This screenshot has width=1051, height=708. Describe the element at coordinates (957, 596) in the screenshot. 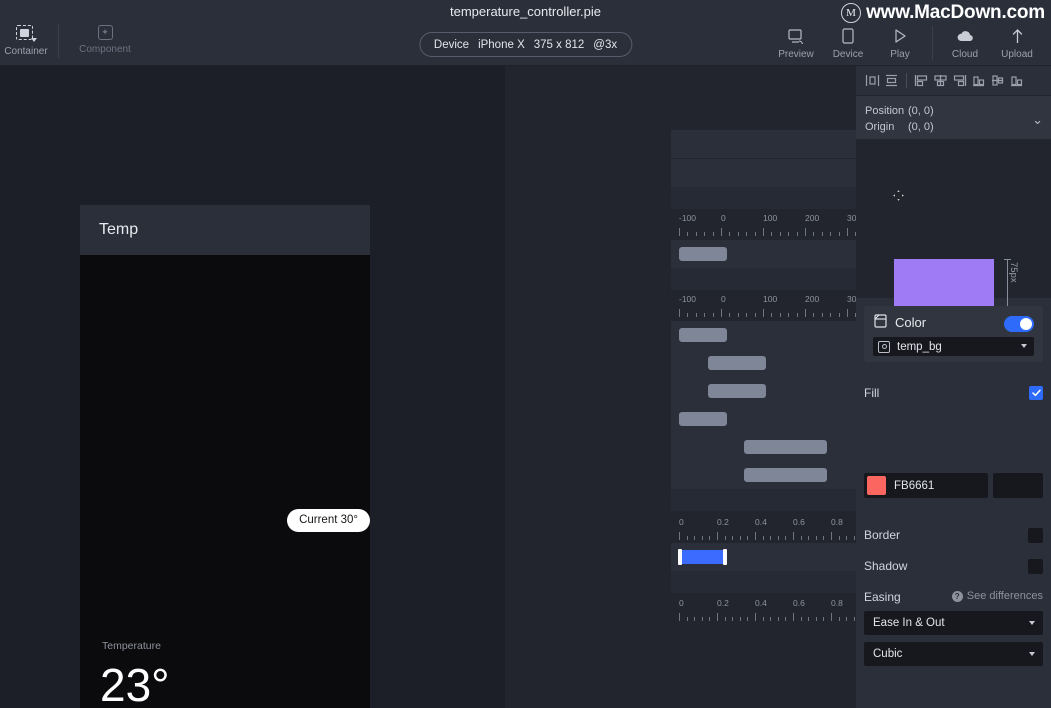

I see `help-icon: ?` at that location.